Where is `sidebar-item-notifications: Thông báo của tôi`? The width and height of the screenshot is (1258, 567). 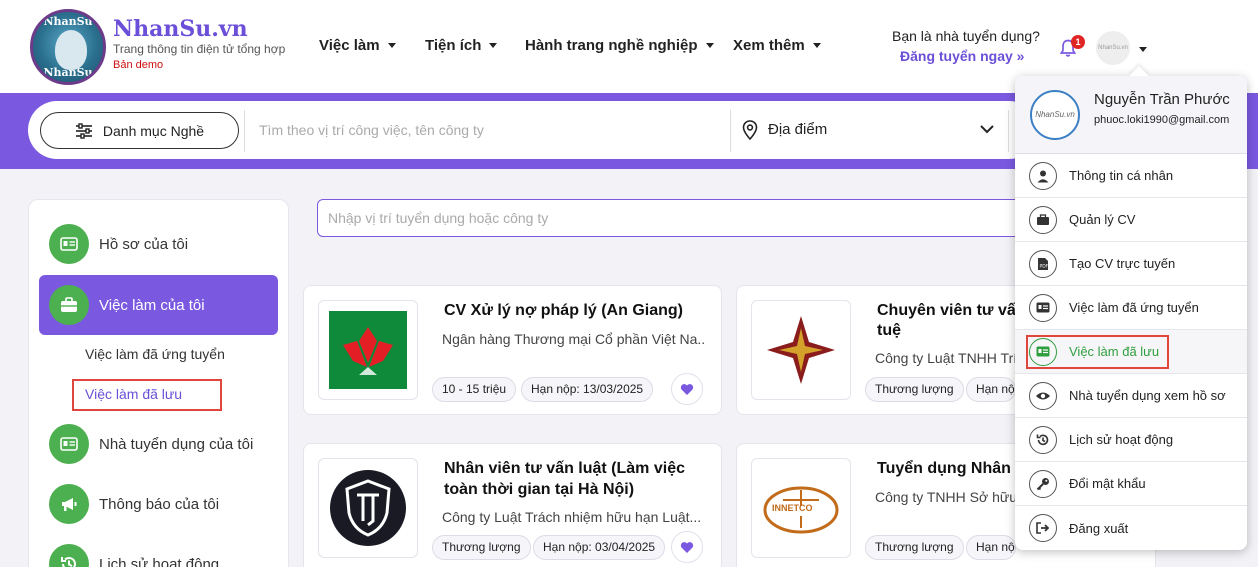
sidebar-item-notifications: Thông báo của tôi is located at coordinates (158, 504).